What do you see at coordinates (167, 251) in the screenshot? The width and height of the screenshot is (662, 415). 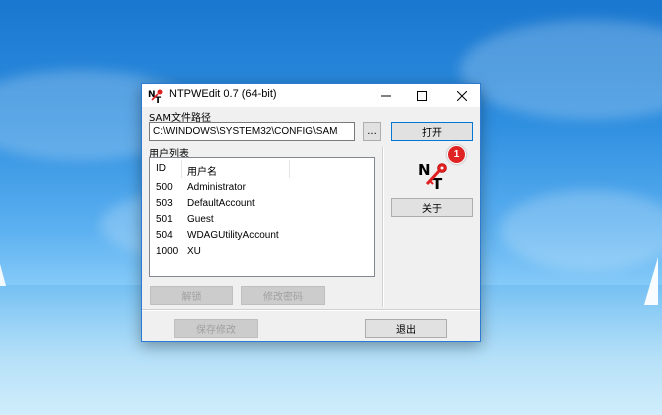 I see `user-id: 1000` at bounding box center [167, 251].